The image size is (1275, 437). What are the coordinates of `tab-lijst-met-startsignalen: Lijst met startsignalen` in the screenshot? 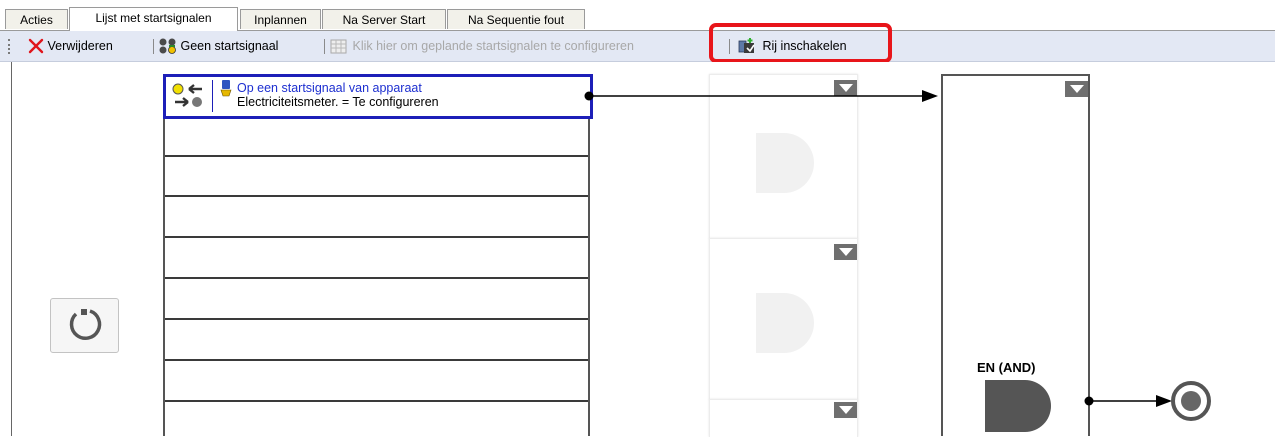 It's located at (153, 19).